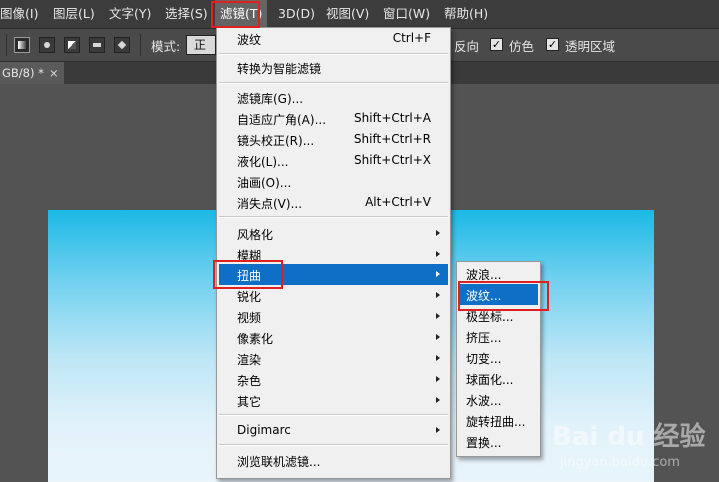 The width and height of the screenshot is (719, 482). I want to click on close-icon: ×, so click(54, 73).